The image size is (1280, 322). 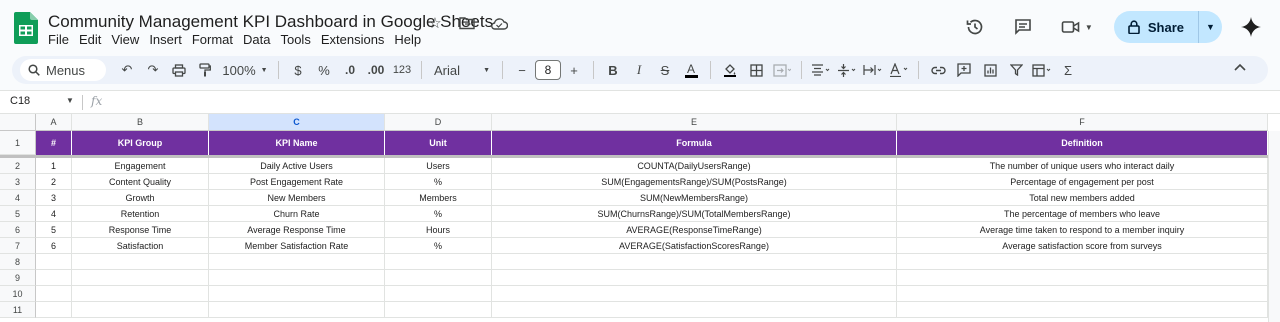 I want to click on row-header-11: 11, so click(x=18, y=310).